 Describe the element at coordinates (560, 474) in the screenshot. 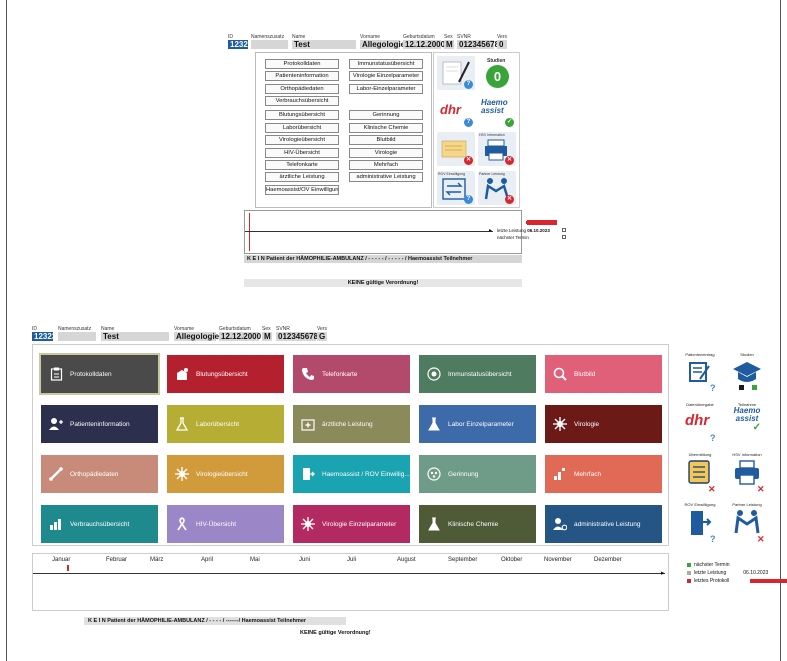

I see `steps-icon` at that location.